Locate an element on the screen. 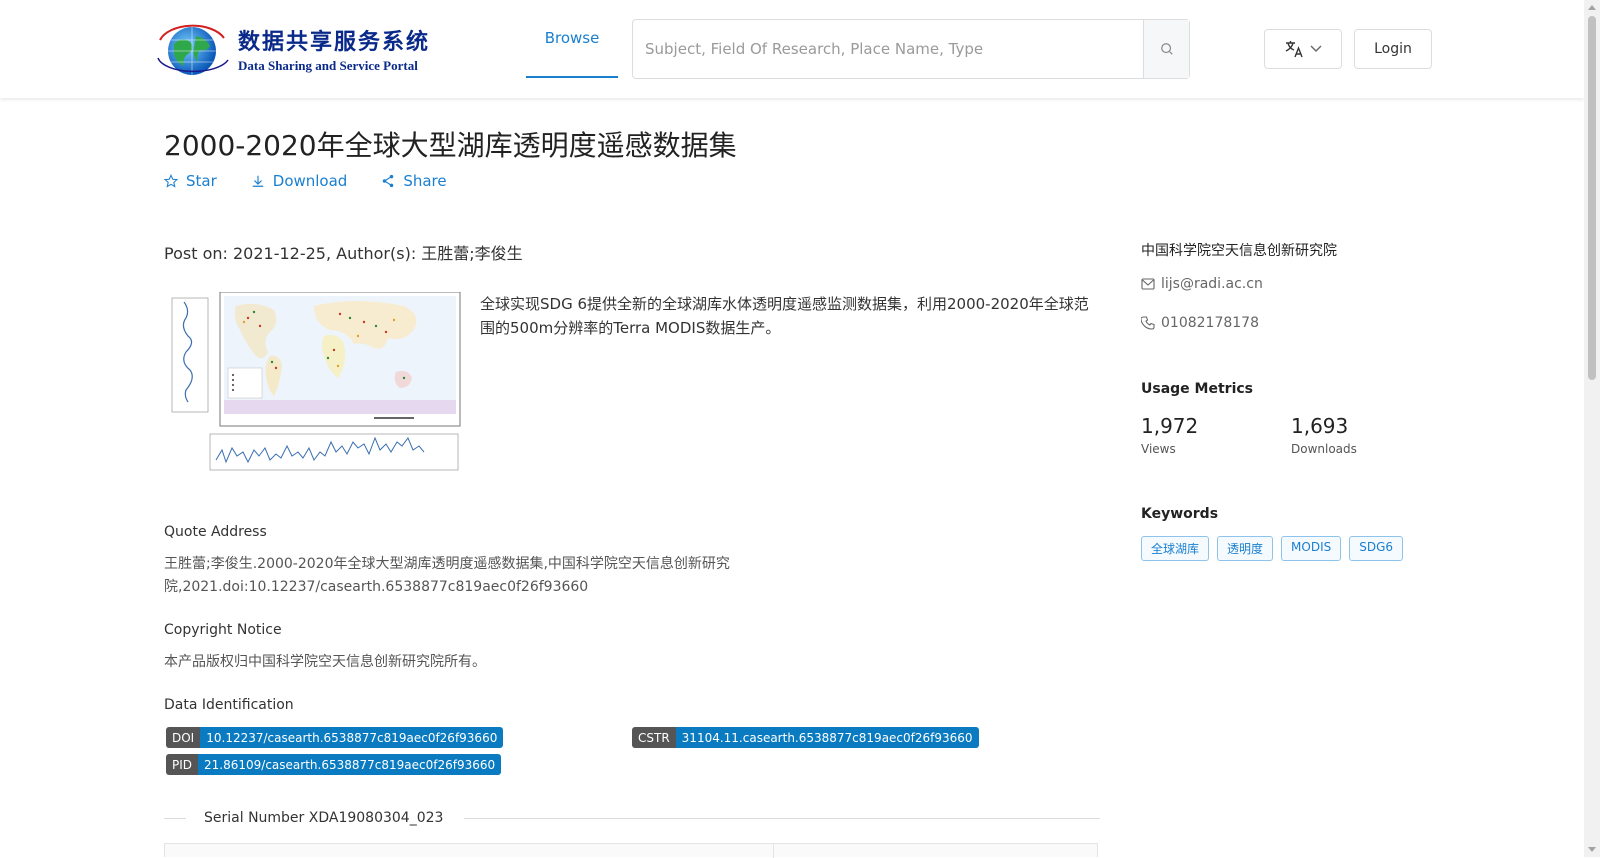 This screenshot has width=1600, height=858. download-label: Download is located at coordinates (310, 181).